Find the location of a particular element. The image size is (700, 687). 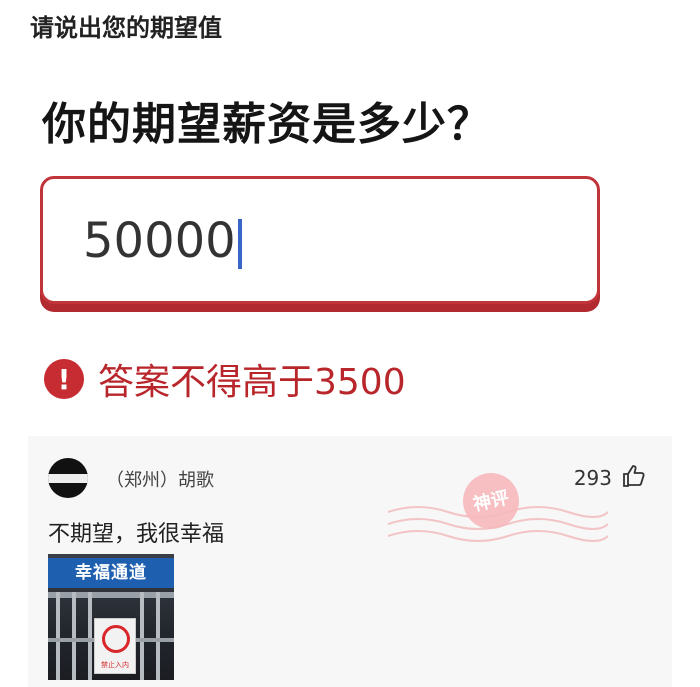

comment-photo: 幸福通道 禁止入内 is located at coordinates (111, 617).